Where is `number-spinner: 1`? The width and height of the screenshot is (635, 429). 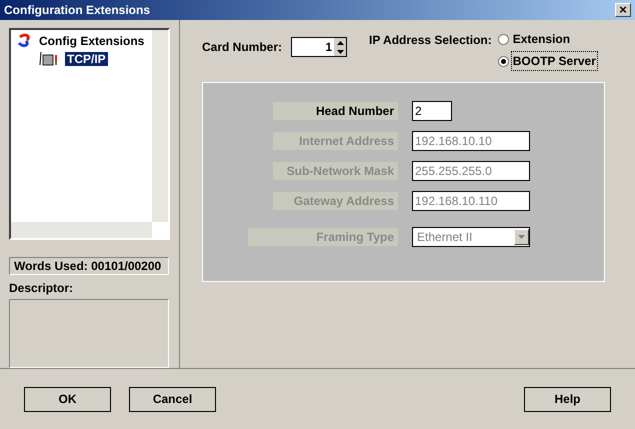
number-spinner: 1 is located at coordinates (319, 47).